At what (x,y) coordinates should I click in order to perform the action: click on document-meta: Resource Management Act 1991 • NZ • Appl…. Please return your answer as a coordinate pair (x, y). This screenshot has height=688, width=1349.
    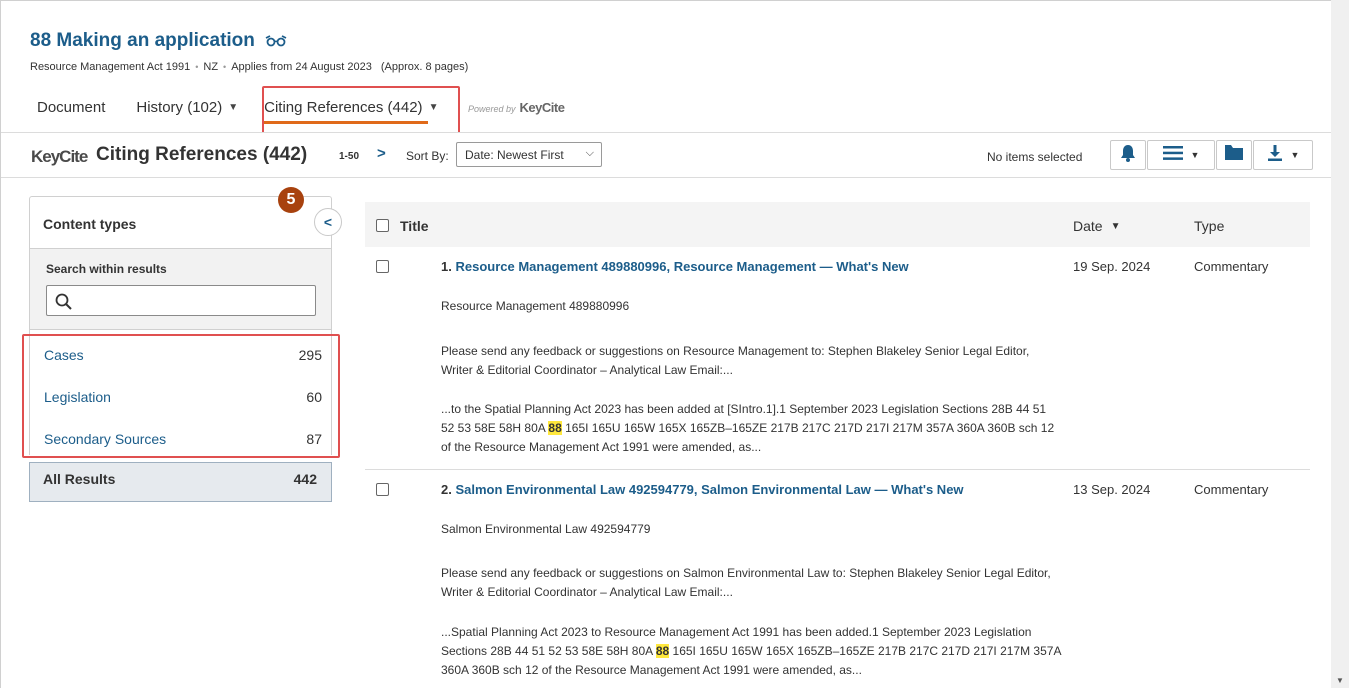
    Looking at the image, I should click on (249, 67).